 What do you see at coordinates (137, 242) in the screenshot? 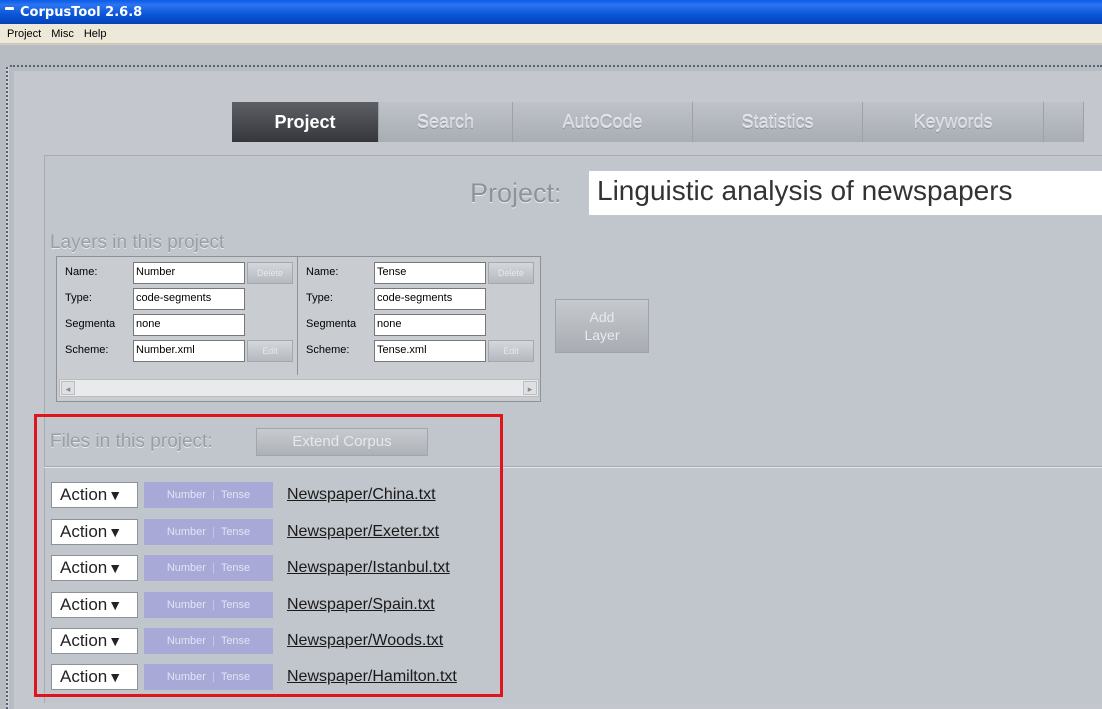
I see `layers-section-title: Layers in this project` at bounding box center [137, 242].